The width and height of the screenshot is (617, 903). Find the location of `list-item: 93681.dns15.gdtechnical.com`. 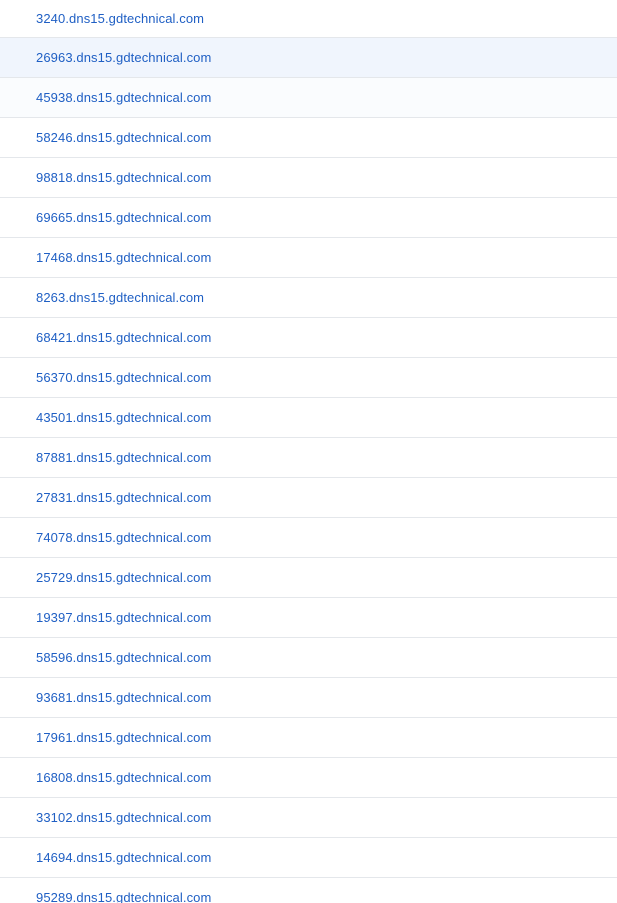

list-item: 93681.dns15.gdtechnical.com is located at coordinates (308, 698).